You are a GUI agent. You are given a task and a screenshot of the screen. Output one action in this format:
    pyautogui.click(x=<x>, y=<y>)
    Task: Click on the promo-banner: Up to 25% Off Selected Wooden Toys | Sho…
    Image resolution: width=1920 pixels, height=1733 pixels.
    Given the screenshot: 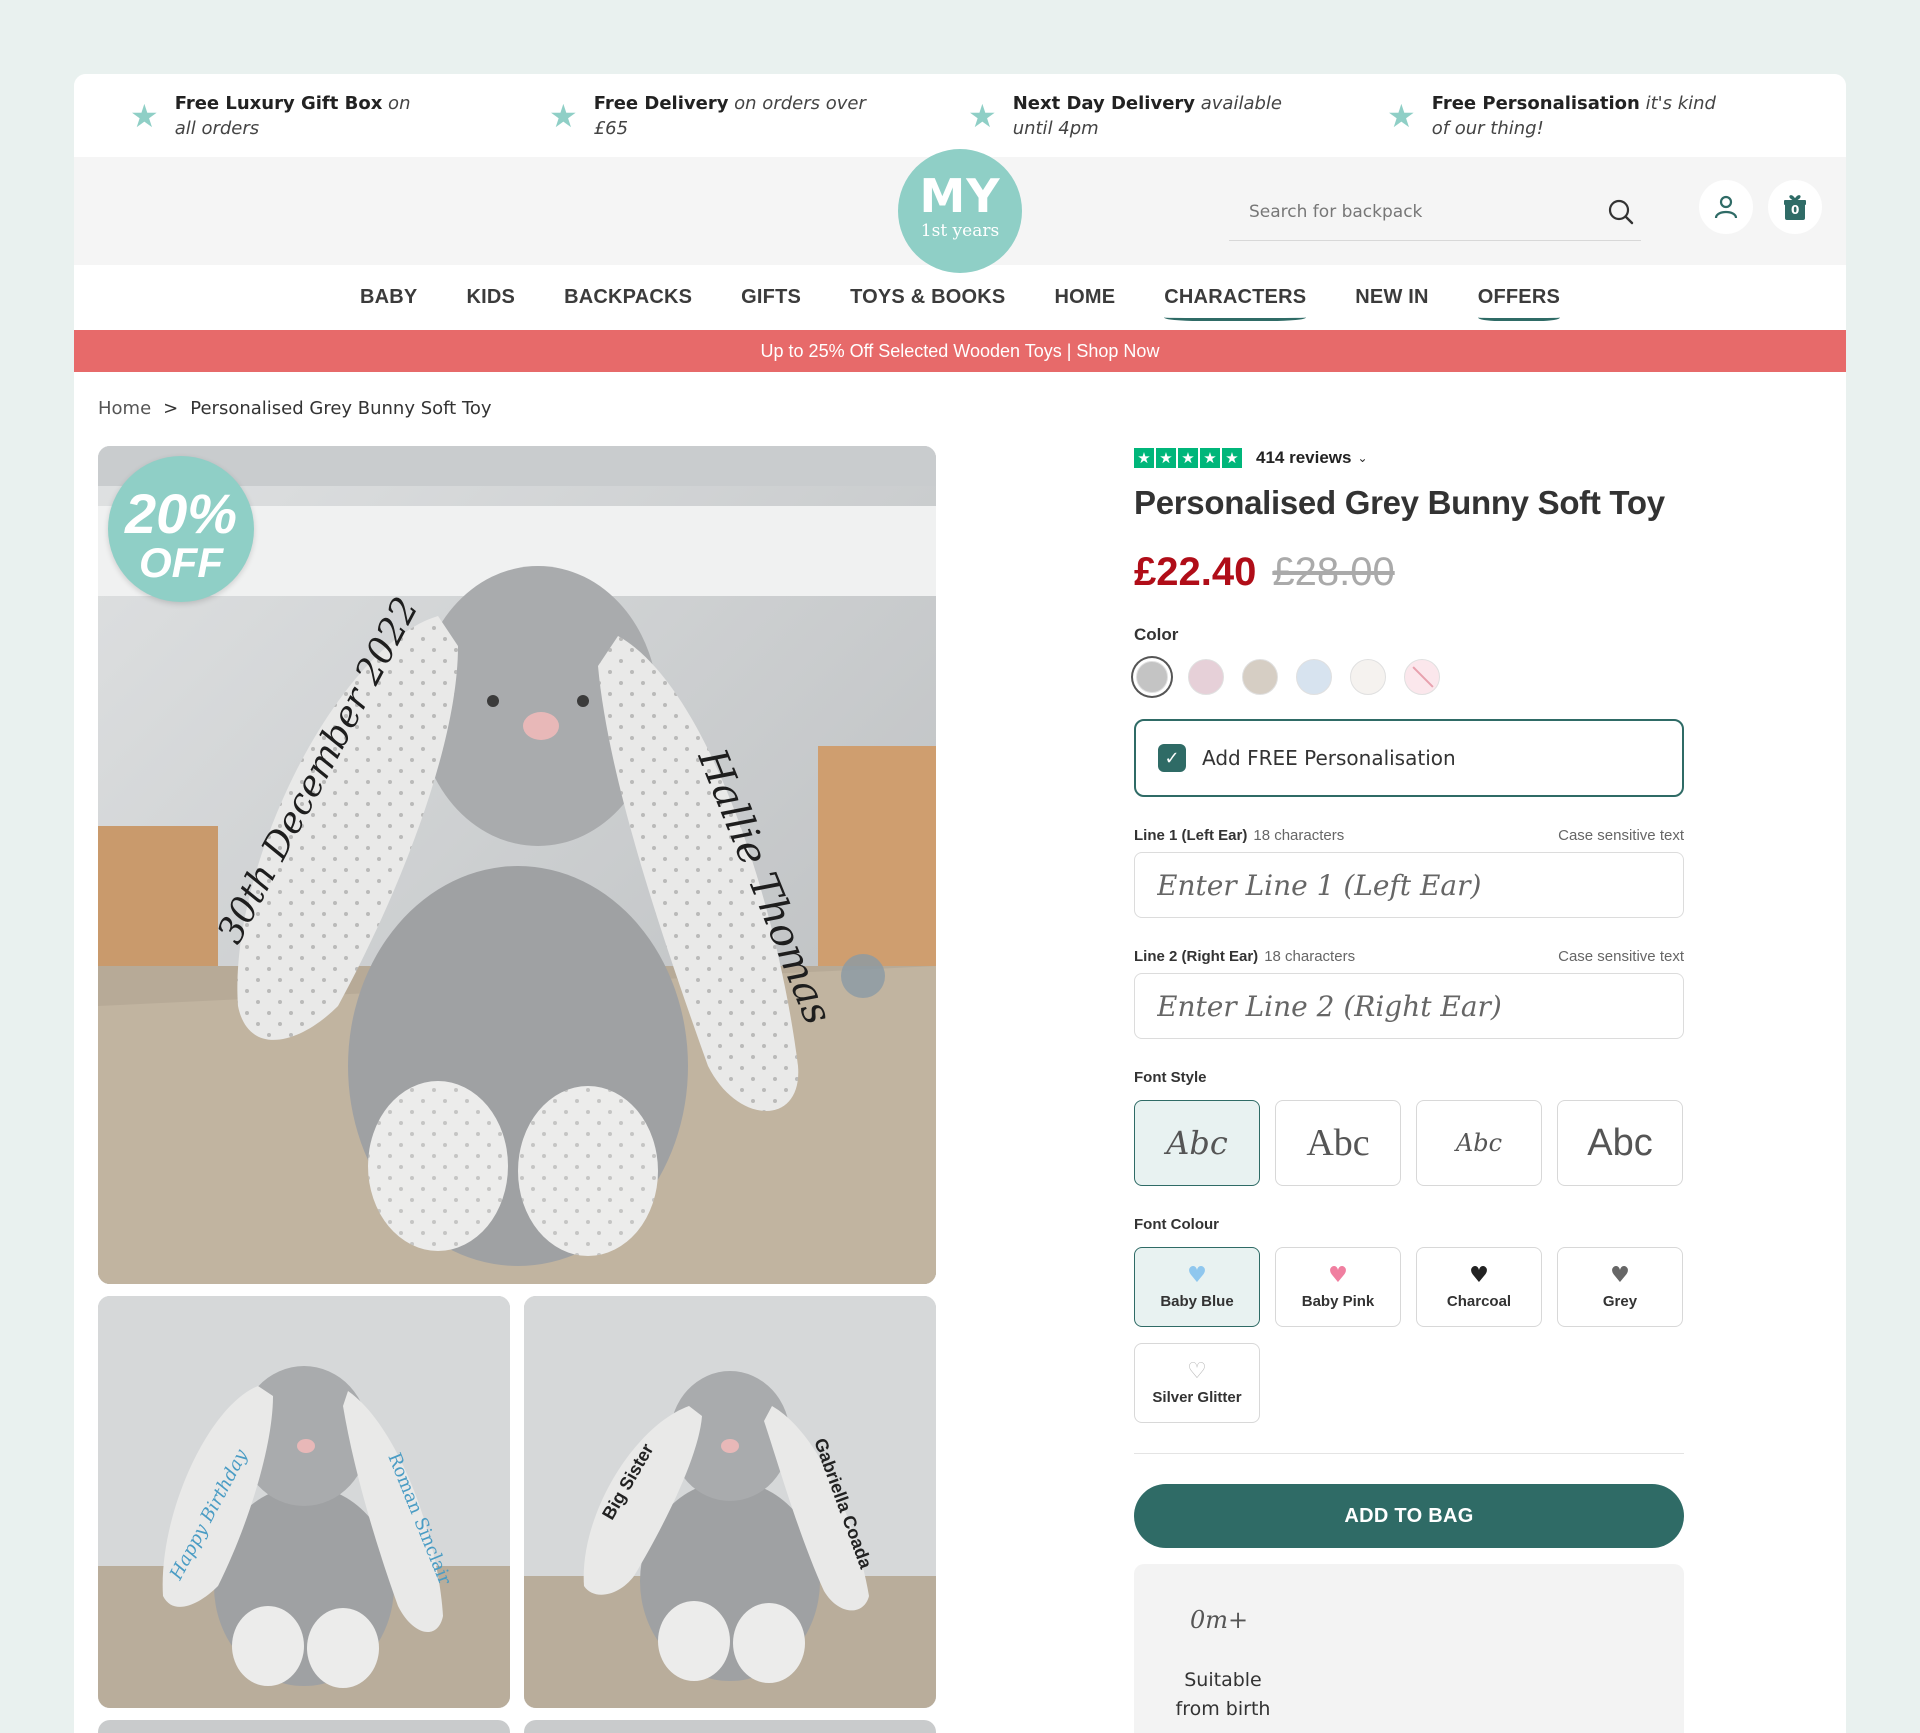 What is the action you would take?
    pyautogui.click(x=960, y=351)
    